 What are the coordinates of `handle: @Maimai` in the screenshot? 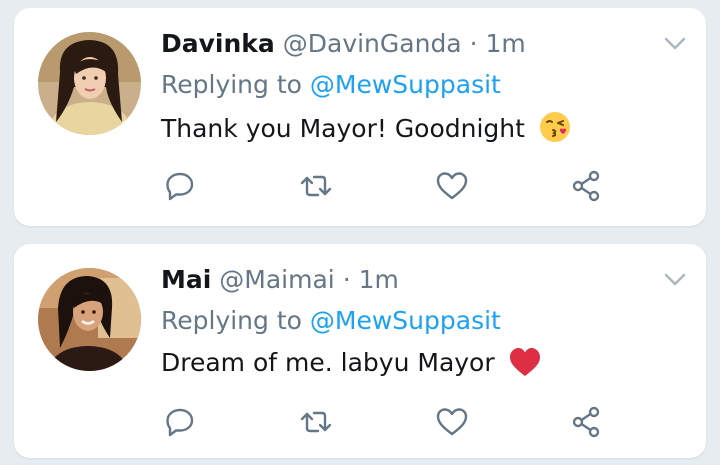 It's located at (276, 279).